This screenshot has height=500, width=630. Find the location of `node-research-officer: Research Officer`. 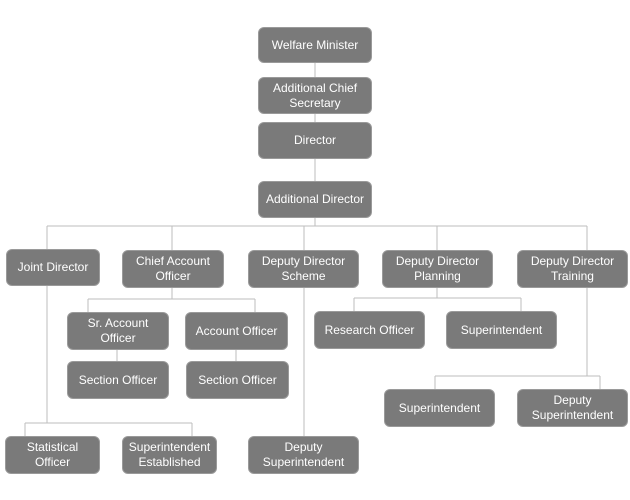

node-research-officer: Research Officer is located at coordinates (369, 330).